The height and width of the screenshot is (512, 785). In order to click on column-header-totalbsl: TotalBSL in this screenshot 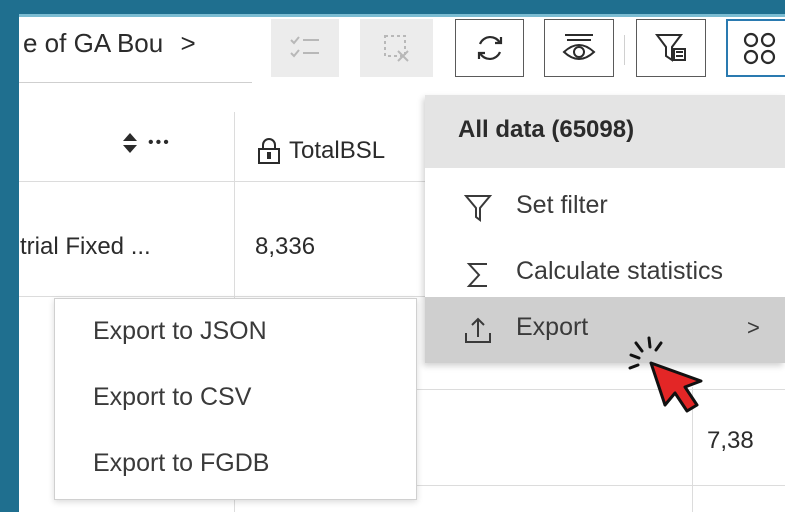, I will do `click(321, 151)`.